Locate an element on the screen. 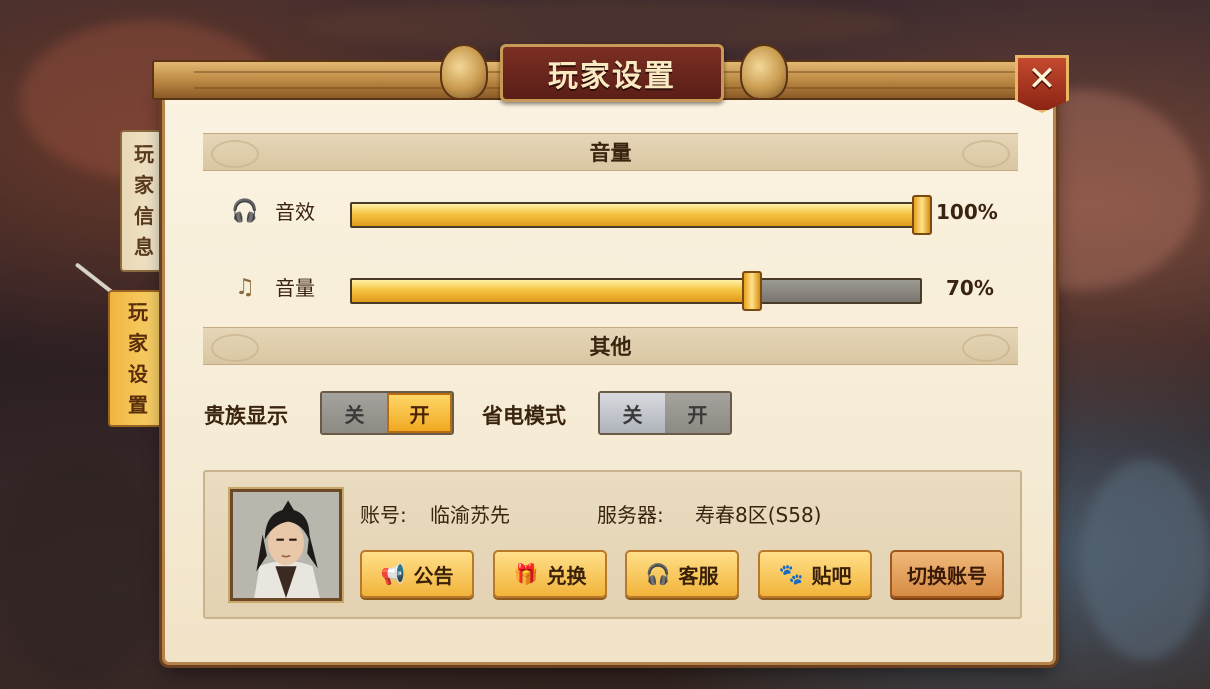 The width and height of the screenshot is (1210, 689). noble-display-off-option: 关 is located at coordinates (354, 413).